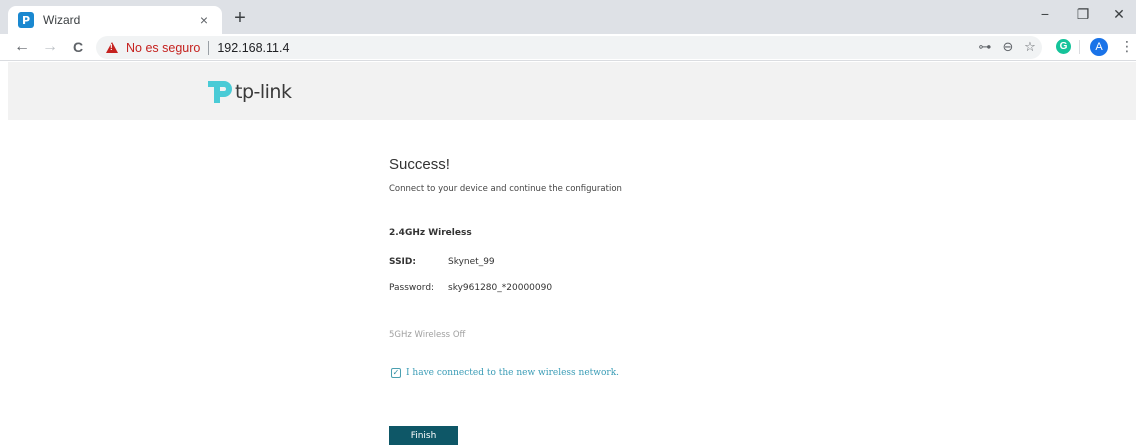 The height and width of the screenshot is (445, 1136). Describe the element at coordinates (419, 164) in the screenshot. I see `page-title: Success!` at that location.